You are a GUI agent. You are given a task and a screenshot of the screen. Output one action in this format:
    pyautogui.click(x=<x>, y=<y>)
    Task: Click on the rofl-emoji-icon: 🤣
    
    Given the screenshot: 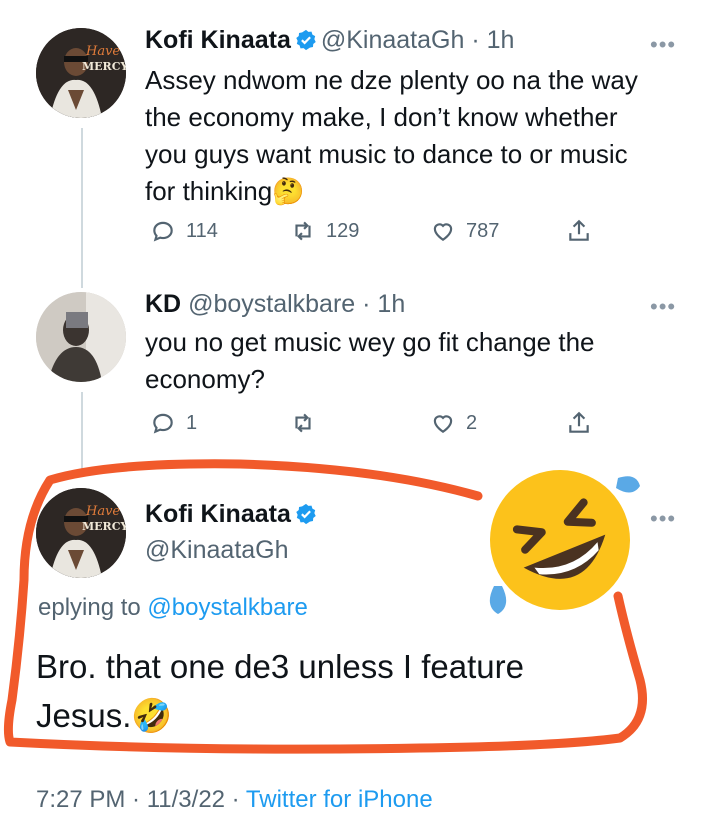 What is the action you would take?
    pyautogui.click(x=560, y=540)
    